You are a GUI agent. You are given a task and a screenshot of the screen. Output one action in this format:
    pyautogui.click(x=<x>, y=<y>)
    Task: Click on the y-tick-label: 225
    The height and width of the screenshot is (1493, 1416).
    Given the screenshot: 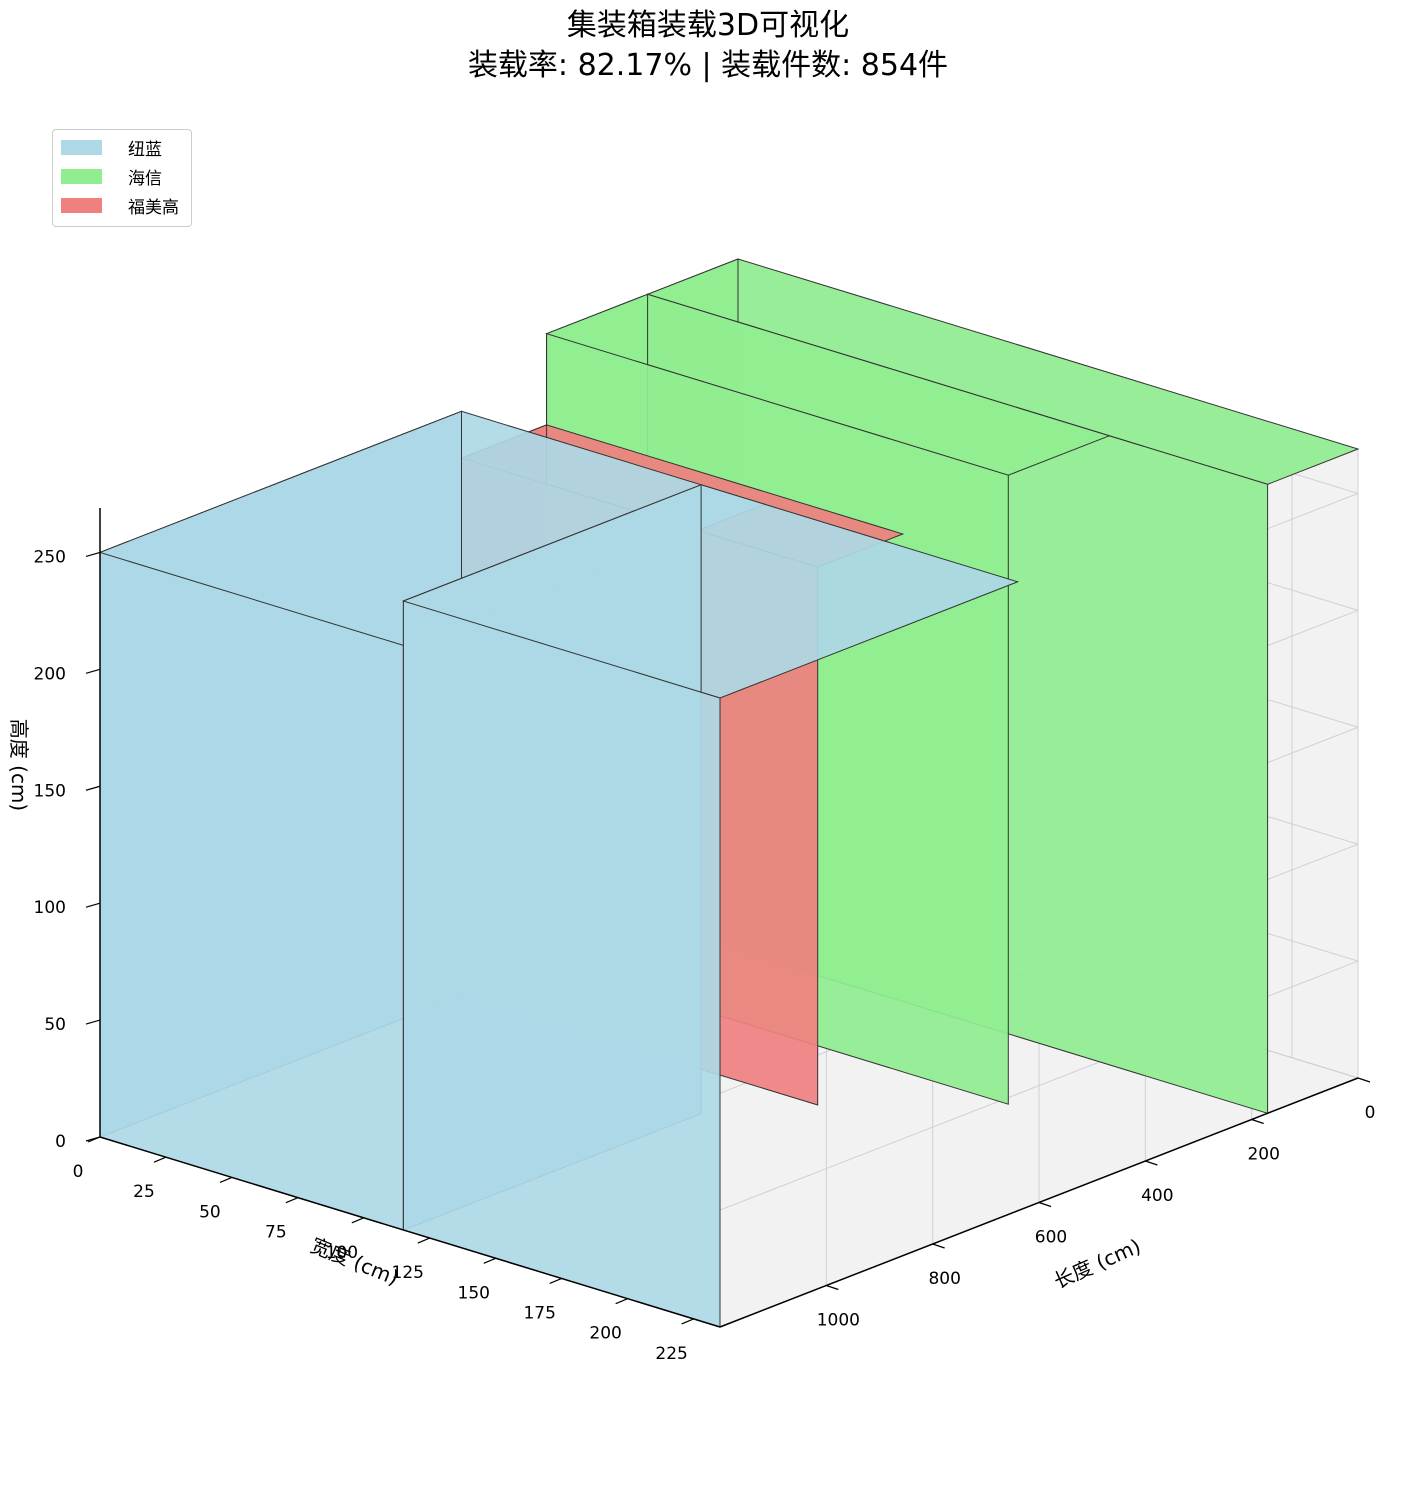 What is the action you would take?
    pyautogui.click(x=671, y=1354)
    